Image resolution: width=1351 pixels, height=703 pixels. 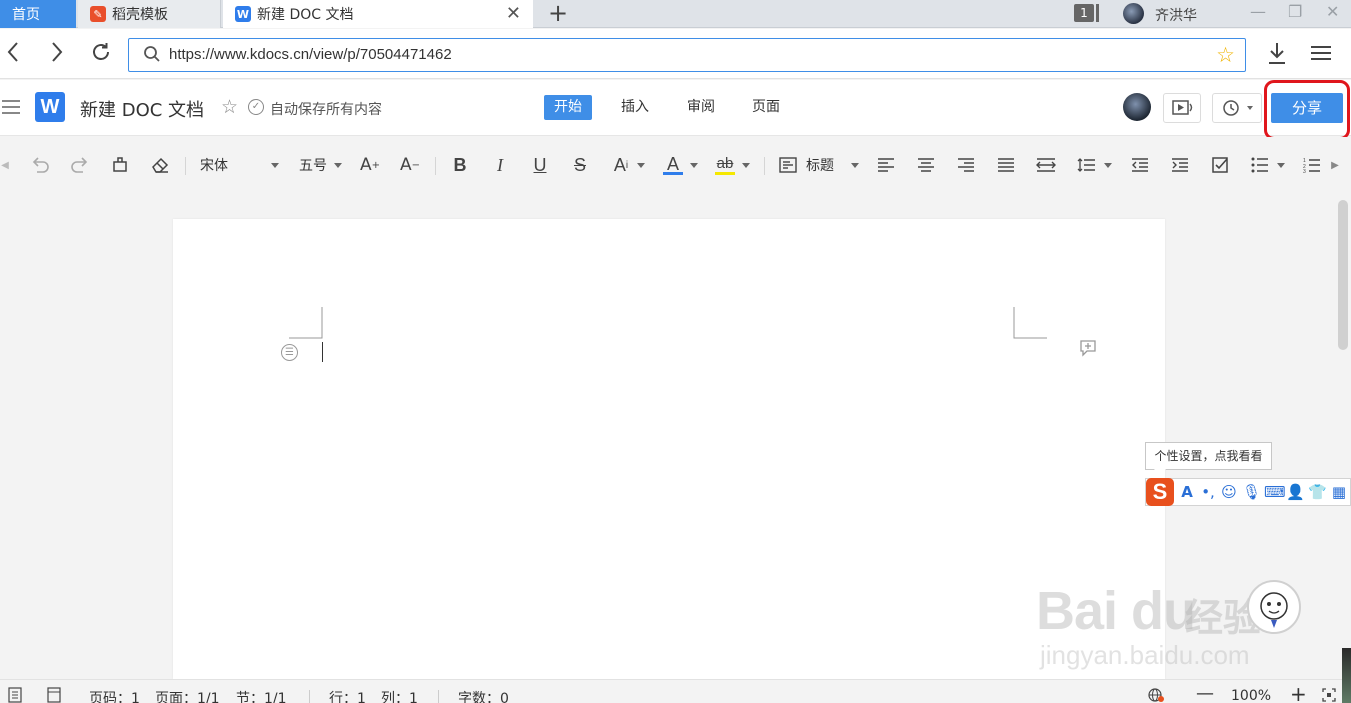 What do you see at coordinates (1312, 165) in the screenshot?
I see `numbered-list-icon: 123` at bounding box center [1312, 165].